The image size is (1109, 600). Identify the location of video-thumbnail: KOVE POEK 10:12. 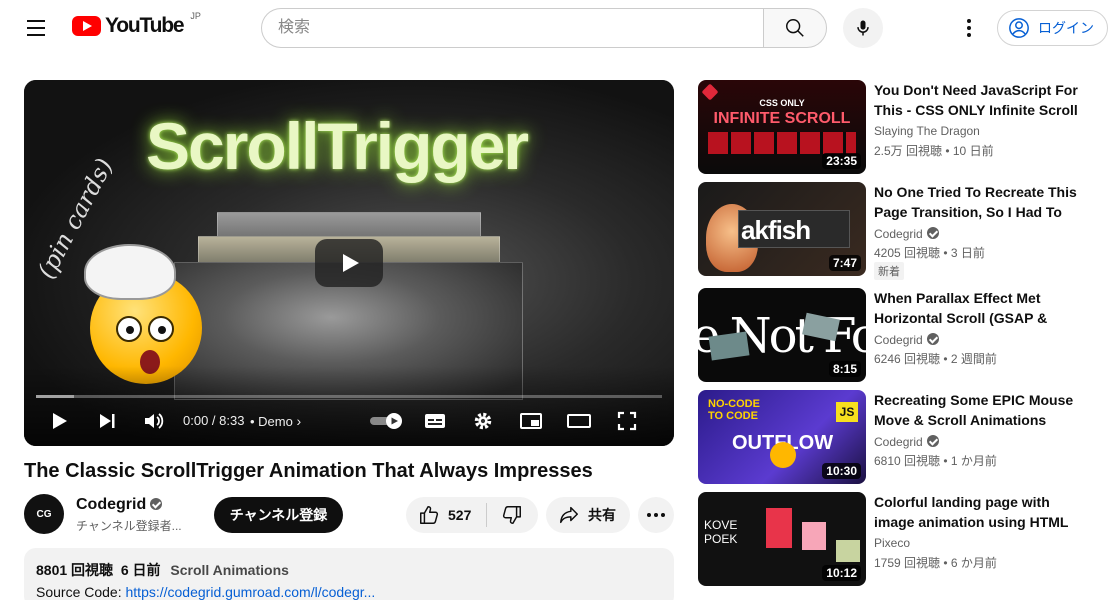
(782, 539).